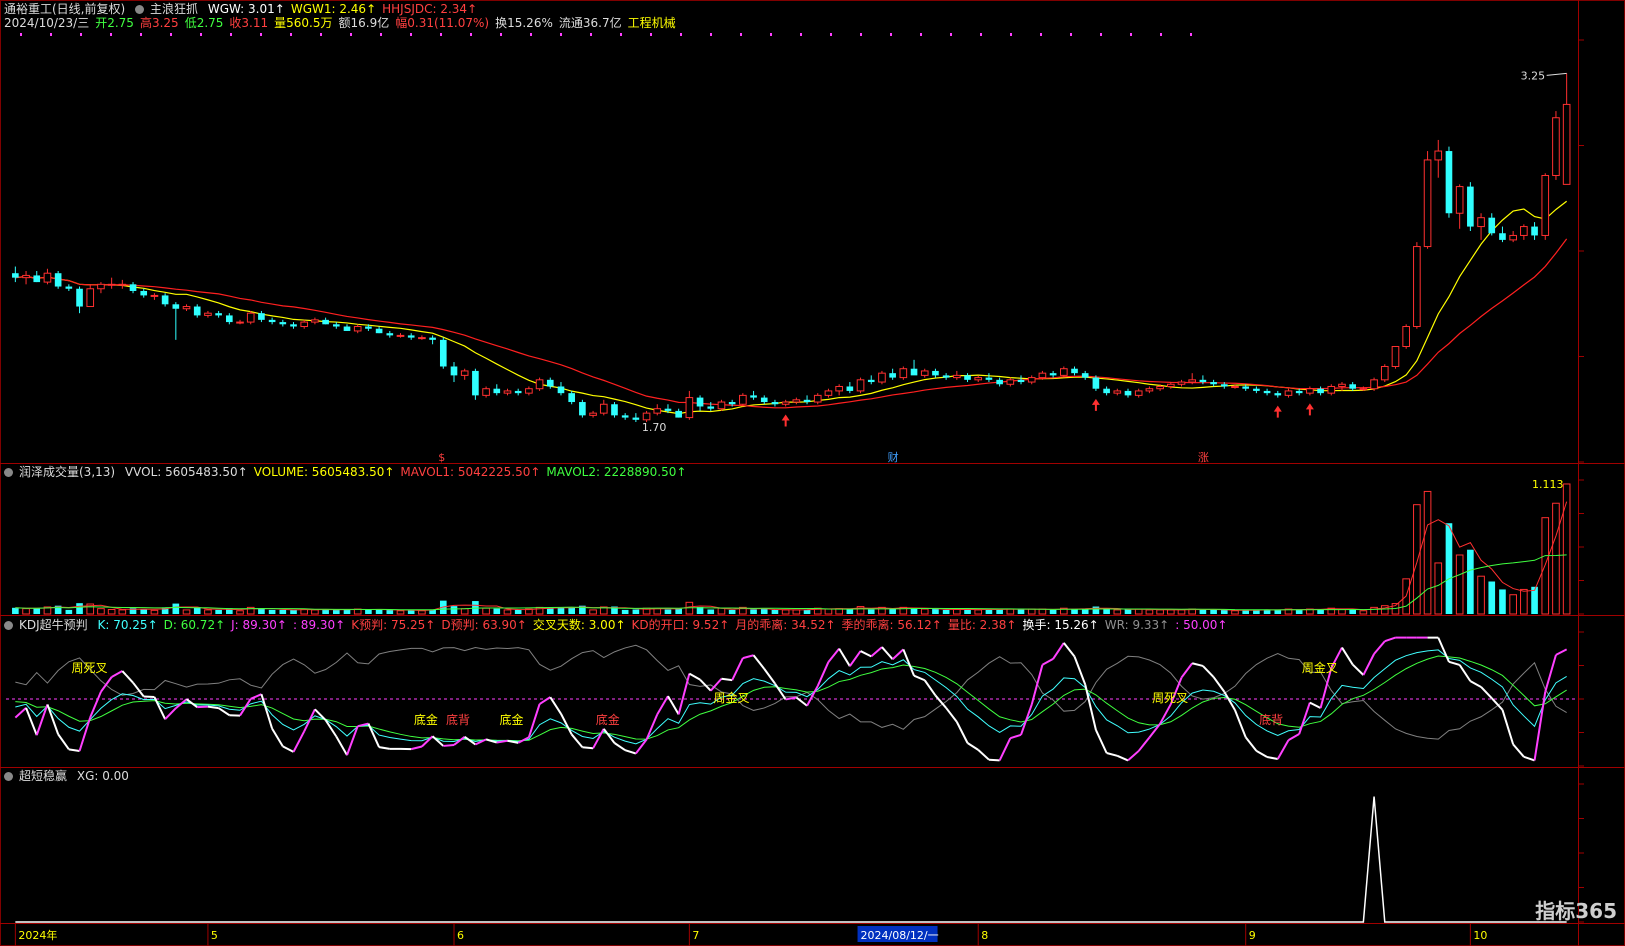 The width and height of the screenshot is (1625, 946). What do you see at coordinates (1533, 75) in the screenshot?
I see `high-price-label: 3.25` at bounding box center [1533, 75].